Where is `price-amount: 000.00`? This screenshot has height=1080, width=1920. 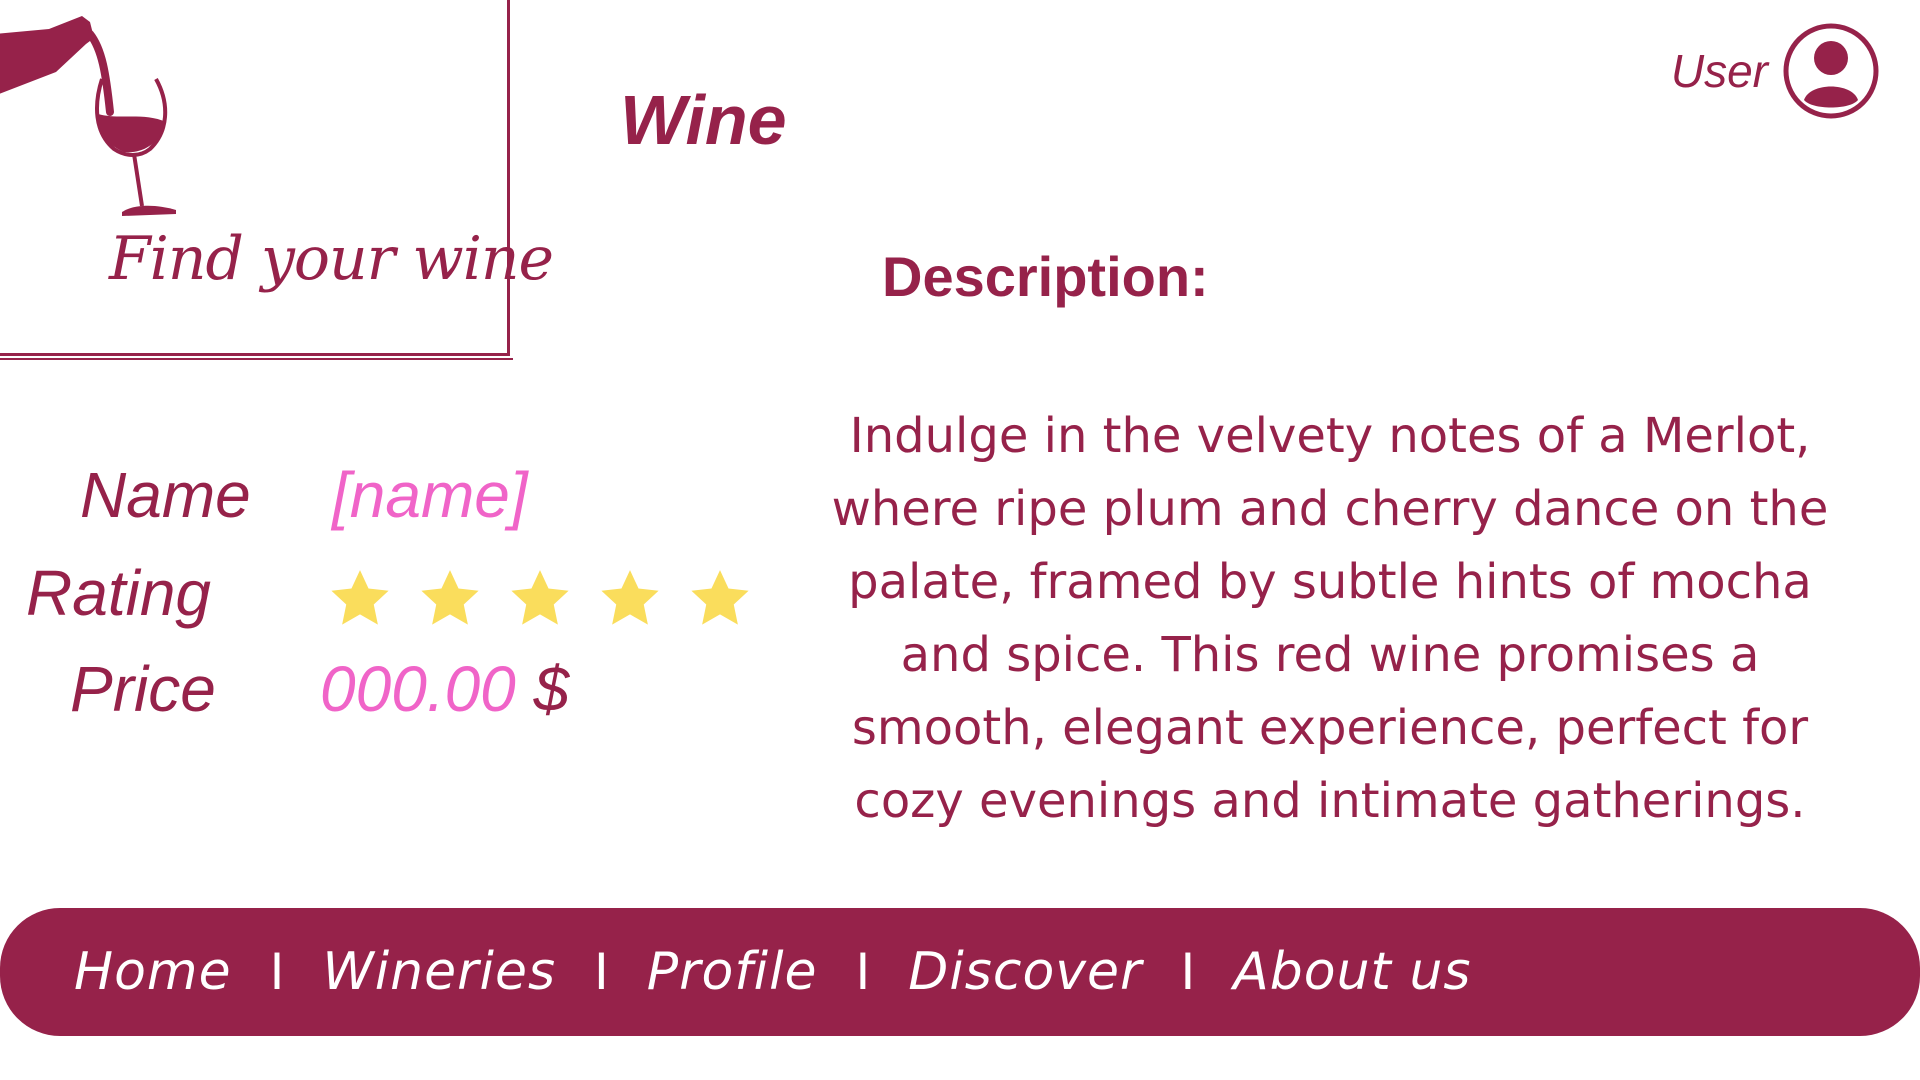
price-amount: 000.00 is located at coordinates (418, 689).